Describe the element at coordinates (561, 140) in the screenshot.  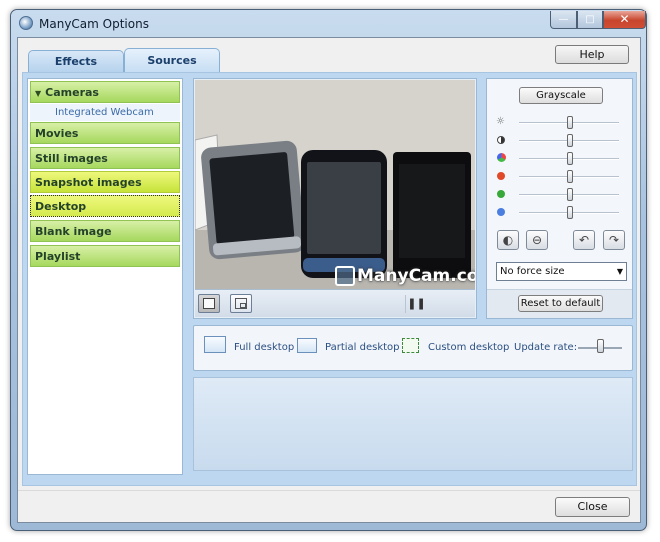
I see `contrast-slider-row` at that location.